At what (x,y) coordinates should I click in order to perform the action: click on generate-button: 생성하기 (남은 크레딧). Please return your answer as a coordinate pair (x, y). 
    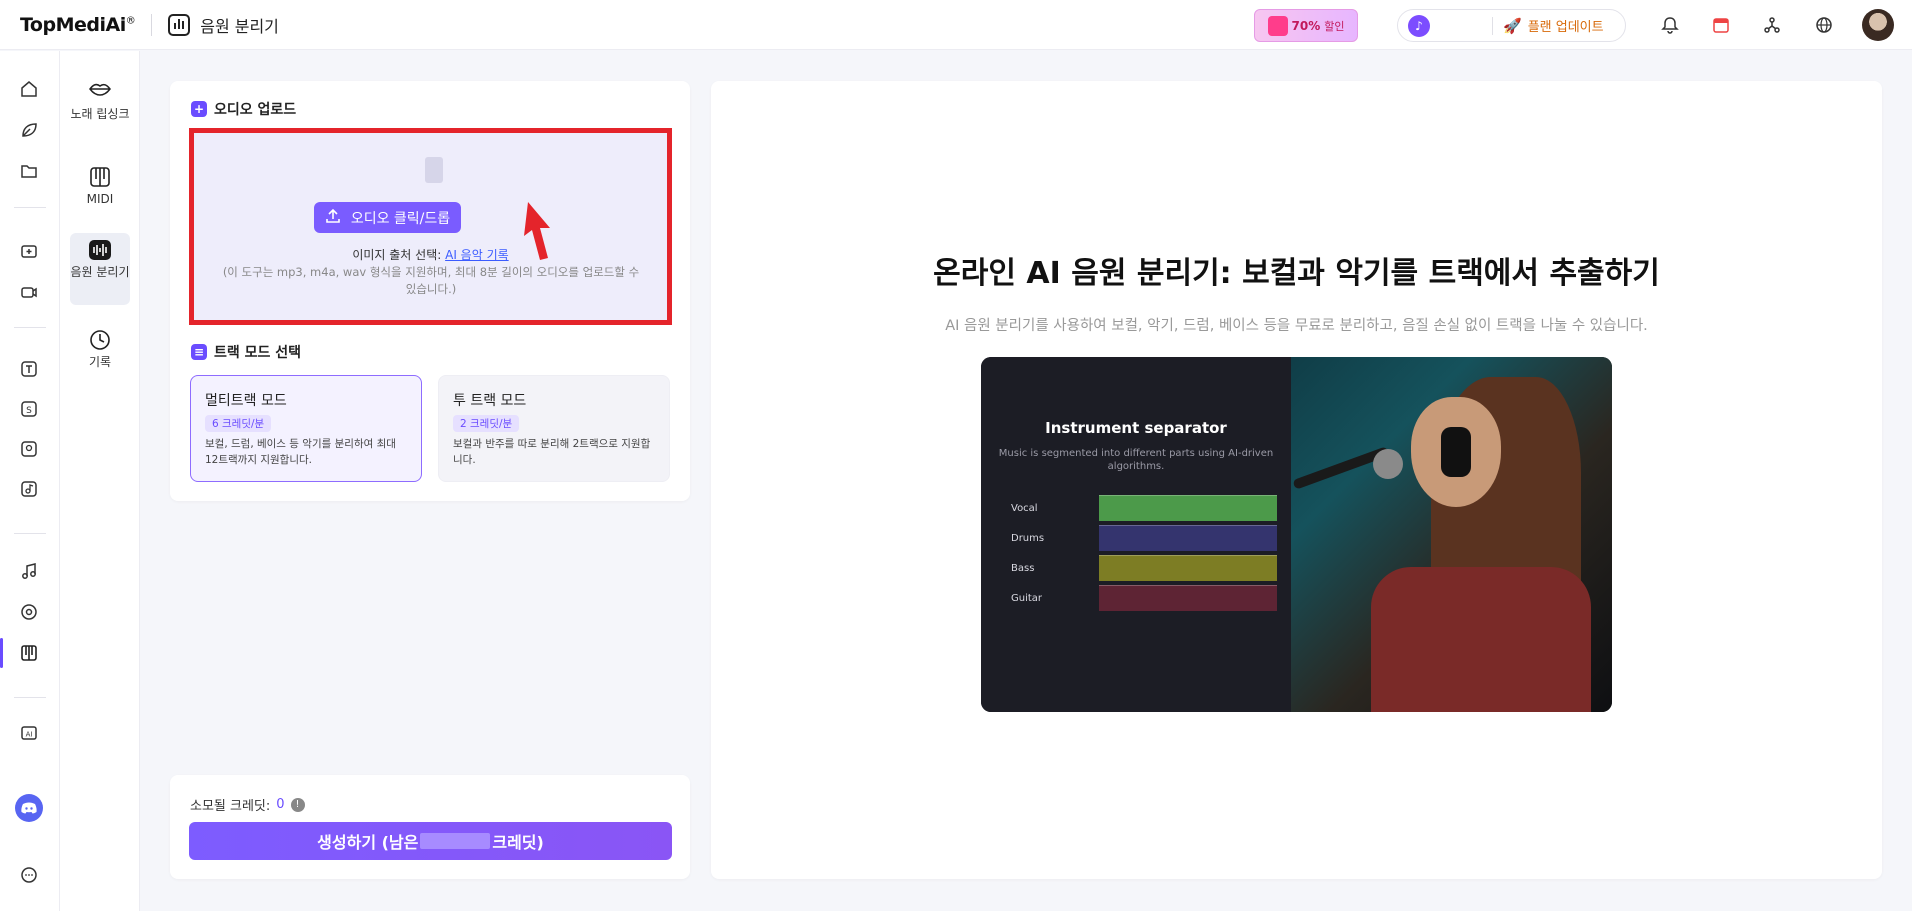
    Looking at the image, I should click on (430, 841).